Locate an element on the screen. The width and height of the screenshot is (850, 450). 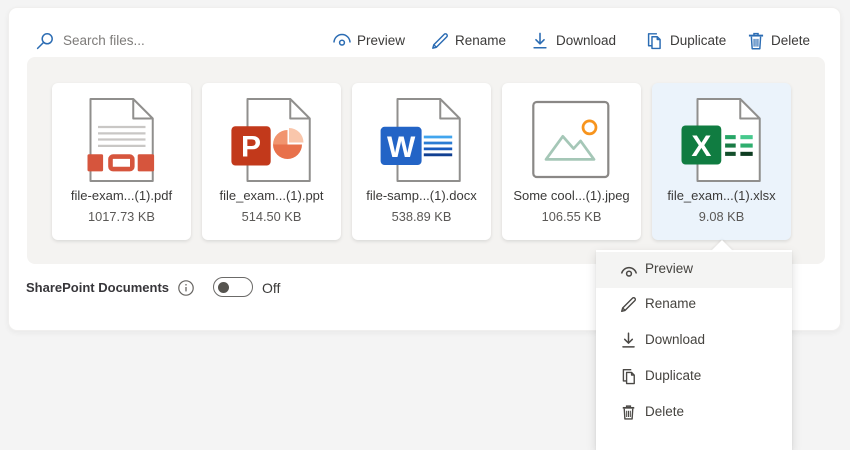
svg-text: W is located at coordinates (401, 147).